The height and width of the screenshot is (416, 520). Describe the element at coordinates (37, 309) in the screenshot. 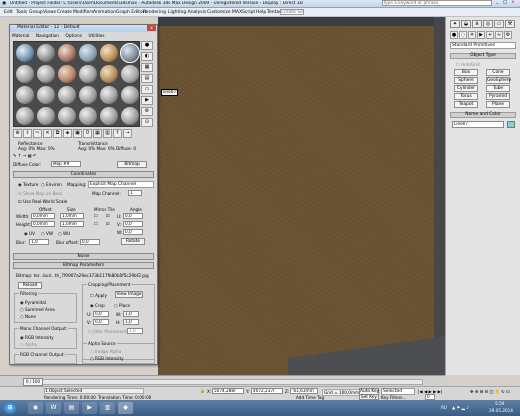

I see `summed-area-radio: ○ Summed Area` at that location.